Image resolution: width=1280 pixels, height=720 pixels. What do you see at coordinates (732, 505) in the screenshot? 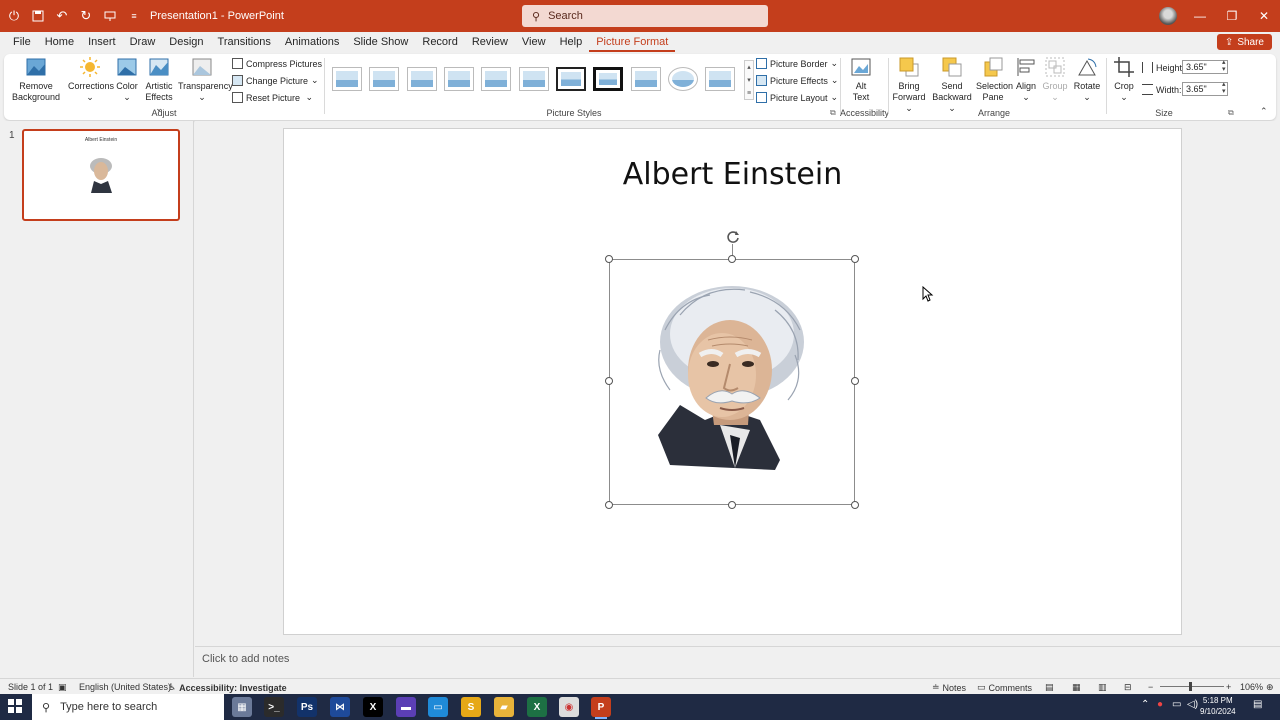
I see `resize-handle-bottom` at bounding box center [732, 505].